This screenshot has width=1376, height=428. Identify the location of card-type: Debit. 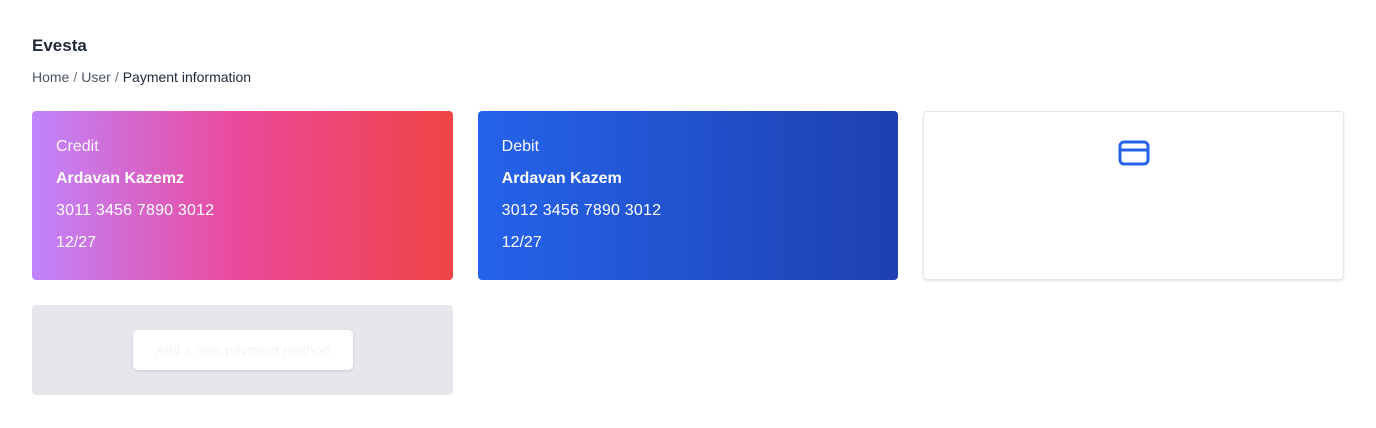
(520, 146).